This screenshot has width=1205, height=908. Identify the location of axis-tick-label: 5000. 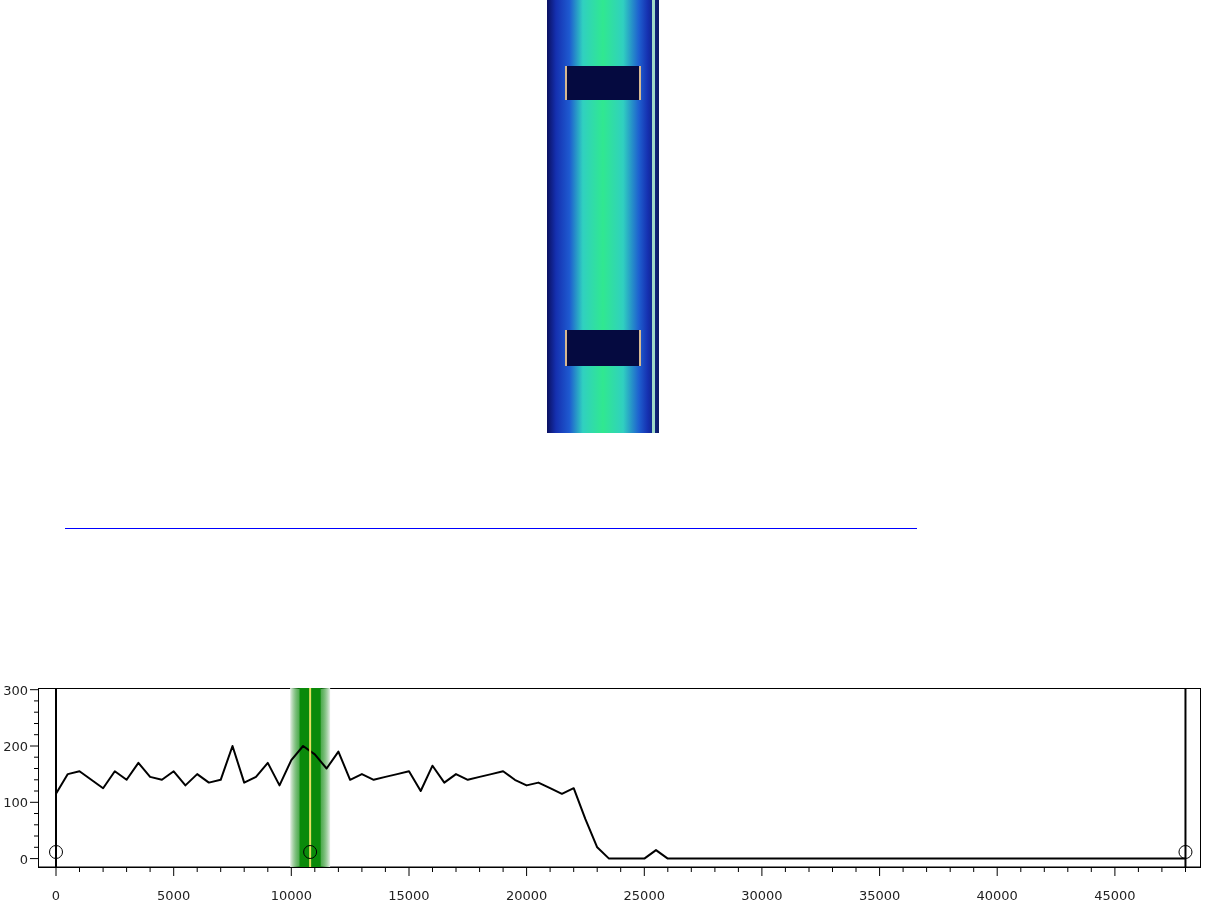
(174, 895).